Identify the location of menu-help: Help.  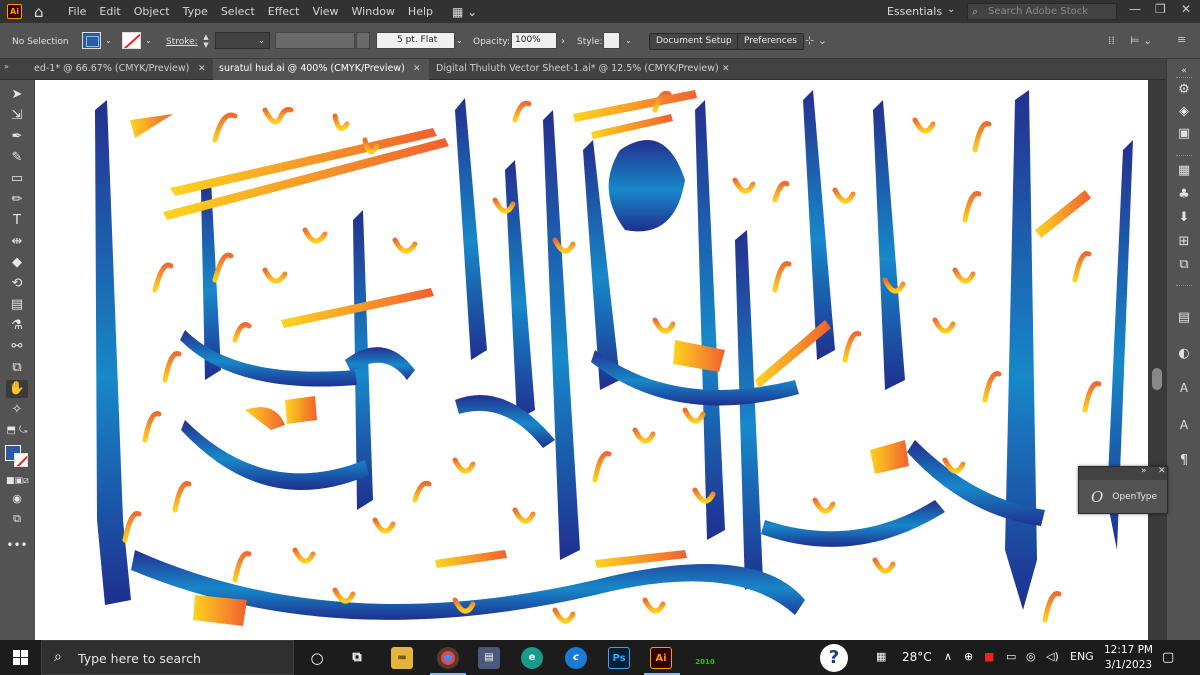
(420, 11).